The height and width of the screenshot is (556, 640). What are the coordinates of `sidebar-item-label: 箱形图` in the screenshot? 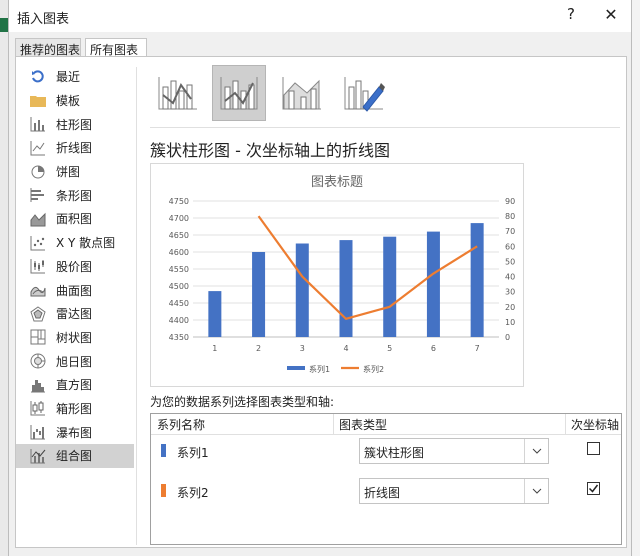 It's located at (74, 408).